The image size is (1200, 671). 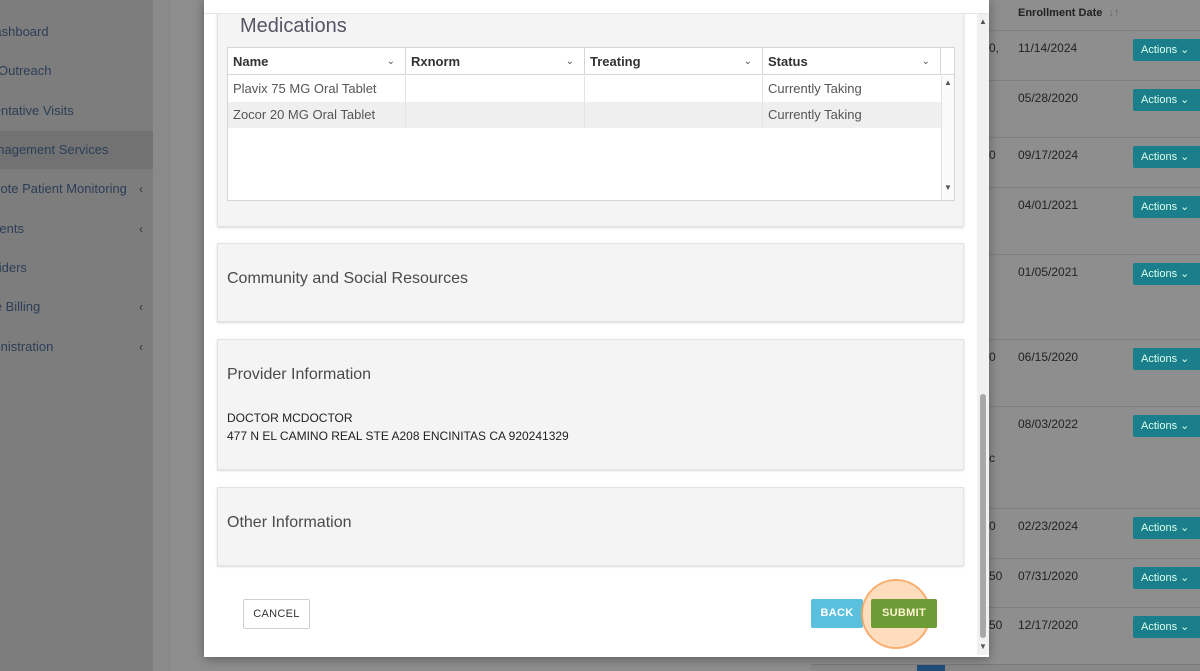 I want to click on cell-fragment: c, so click(x=992, y=458).